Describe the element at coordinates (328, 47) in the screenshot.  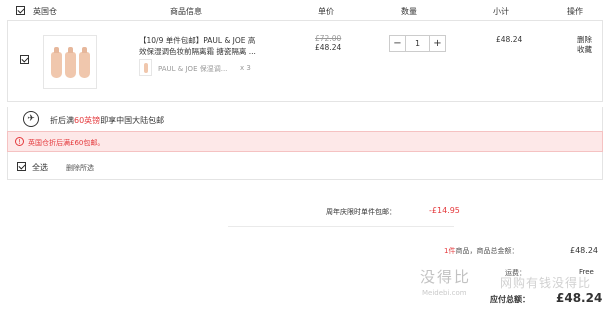
I see `unit-price: £48.24` at that location.